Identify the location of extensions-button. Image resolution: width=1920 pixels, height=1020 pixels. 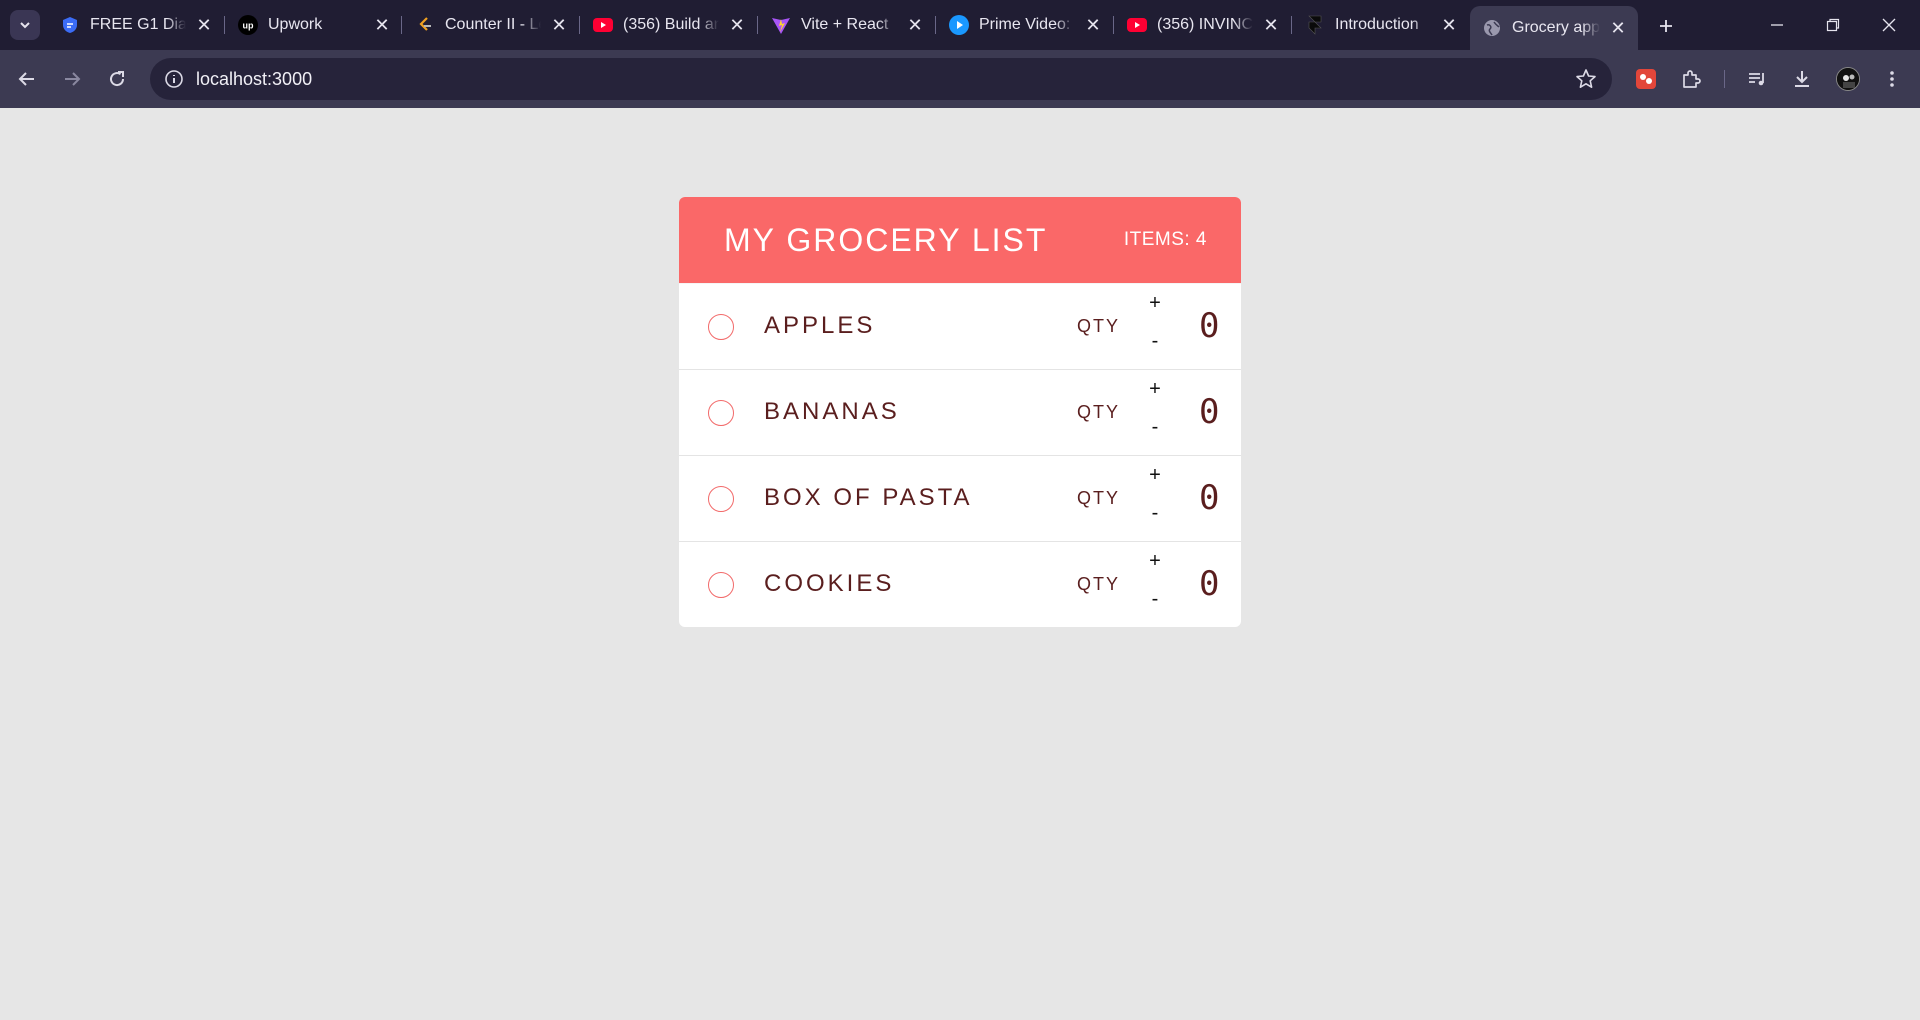
(1691, 79).